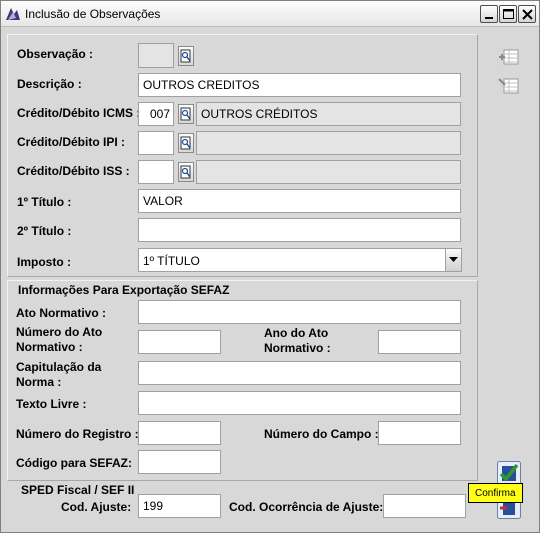  Describe the element at coordinates (71, 142) in the screenshot. I see `ipi-label: Crédito/Débito IPI :` at that location.